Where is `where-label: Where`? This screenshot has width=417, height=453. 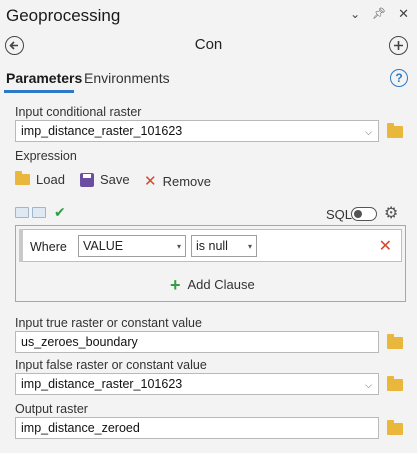 where-label: Where is located at coordinates (48, 247).